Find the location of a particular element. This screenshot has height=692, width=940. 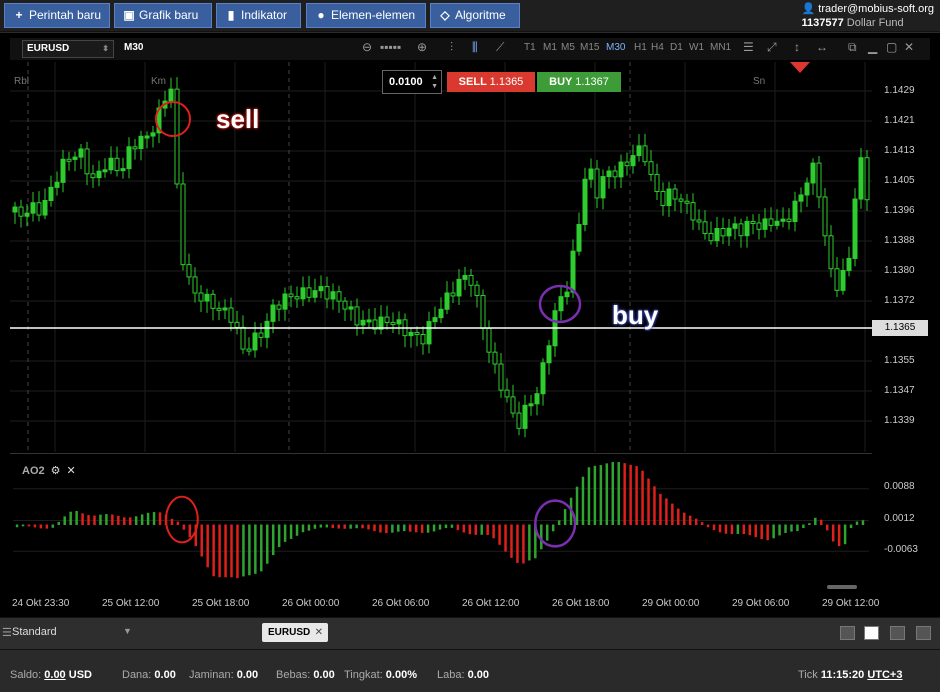

layout-grid-button is located at coordinates (871, 633).